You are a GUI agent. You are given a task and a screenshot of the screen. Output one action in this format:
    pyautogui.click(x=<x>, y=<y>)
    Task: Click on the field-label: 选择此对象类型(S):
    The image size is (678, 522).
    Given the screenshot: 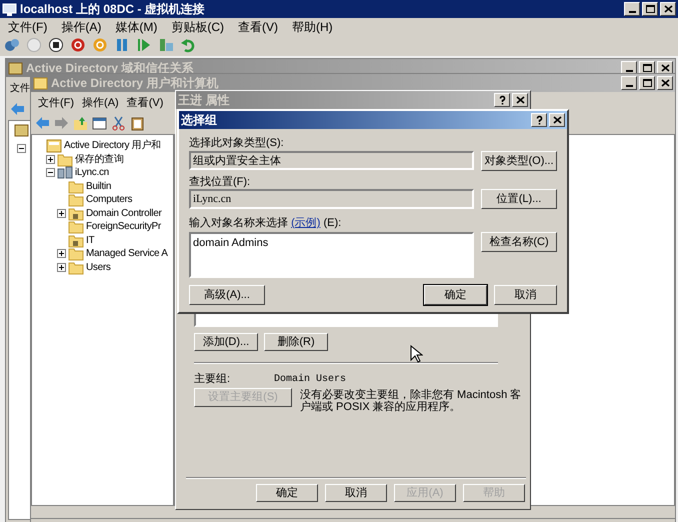 What is the action you would take?
    pyautogui.click(x=237, y=143)
    